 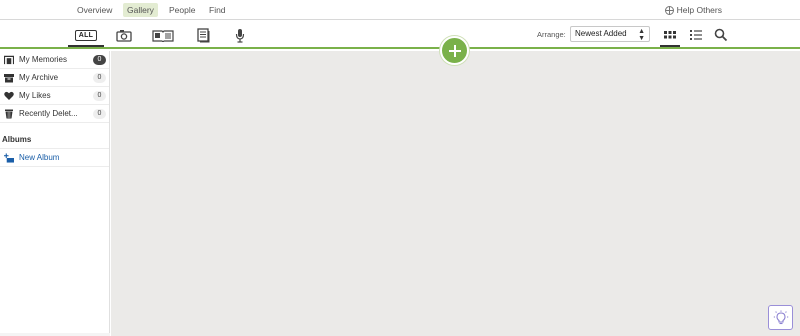 I want to click on filter-stories-button, so click(x=163, y=35).